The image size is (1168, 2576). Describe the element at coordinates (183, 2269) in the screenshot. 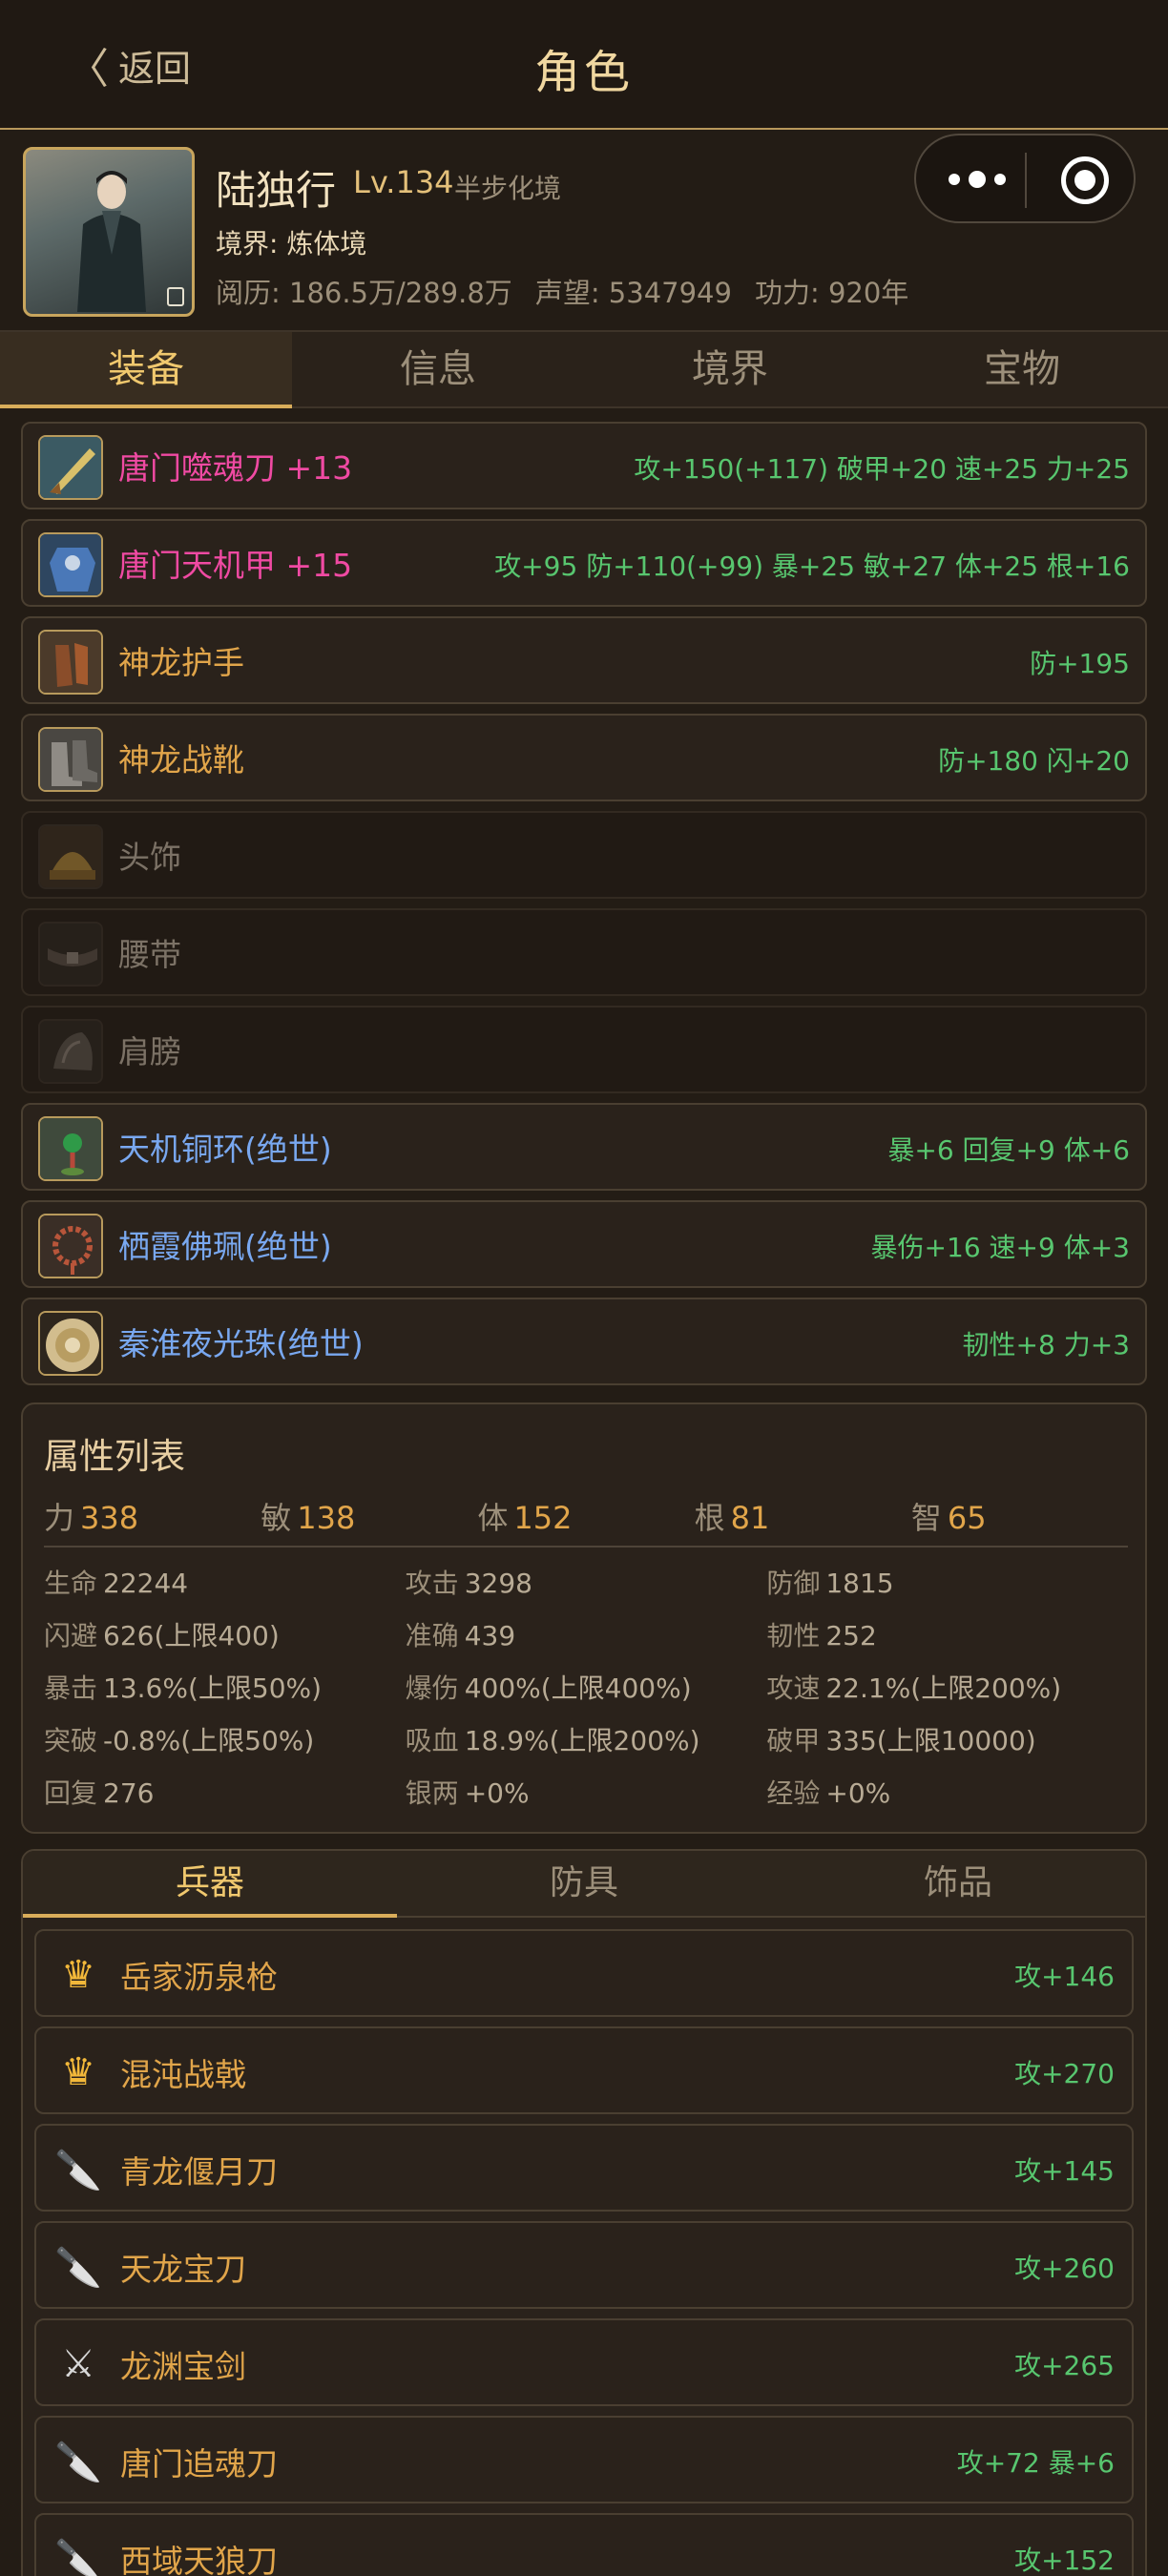

I see `item-name: 天龙宝刀` at that location.